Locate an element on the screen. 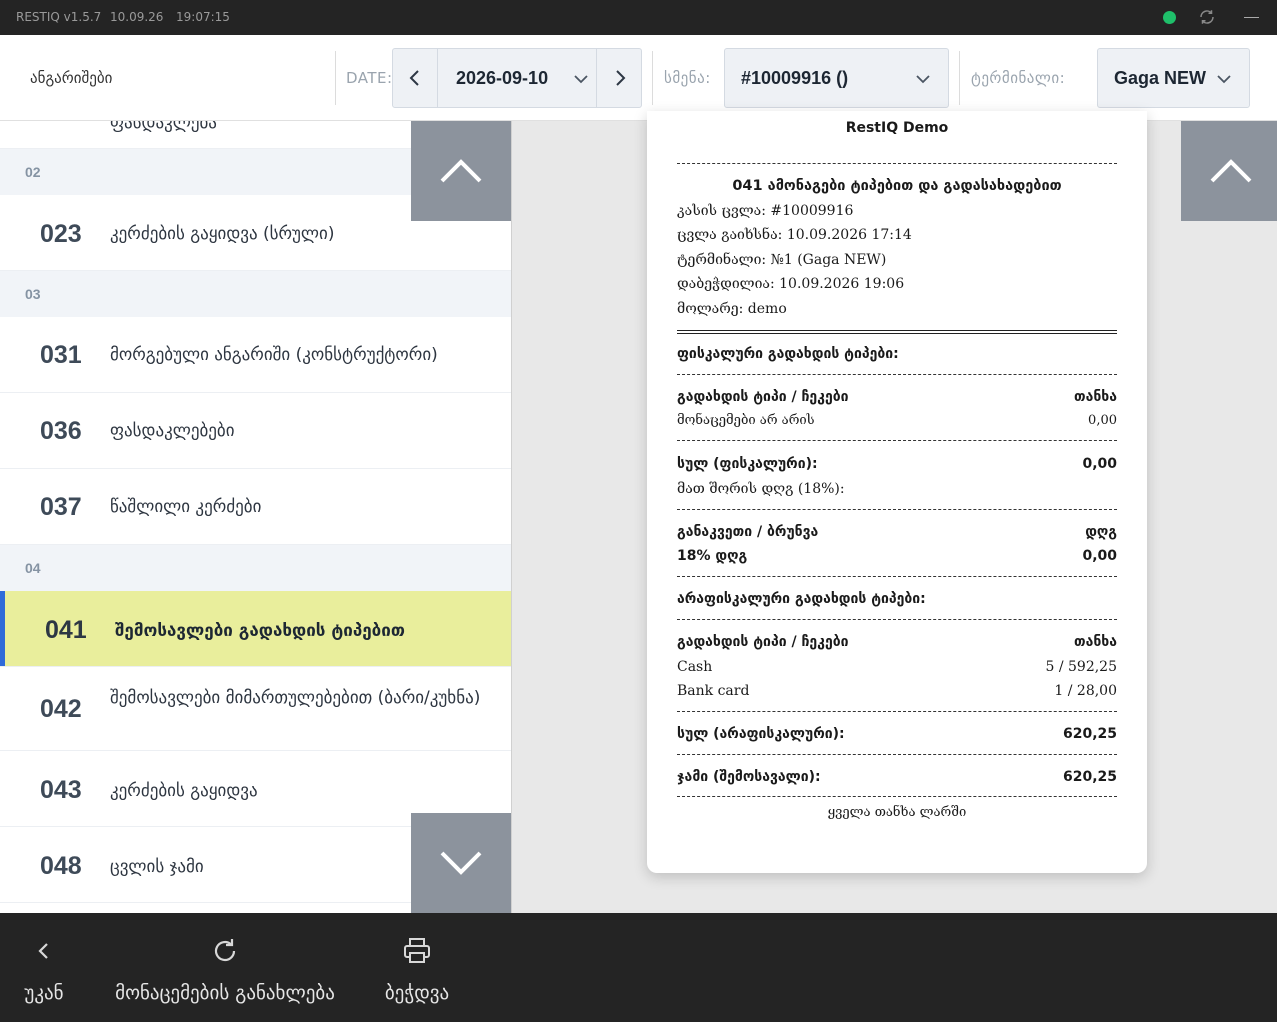 The image size is (1277, 1022). receipt-title: 041 ამონაგები ტიპებით და გადასახადებით is located at coordinates (897, 186).